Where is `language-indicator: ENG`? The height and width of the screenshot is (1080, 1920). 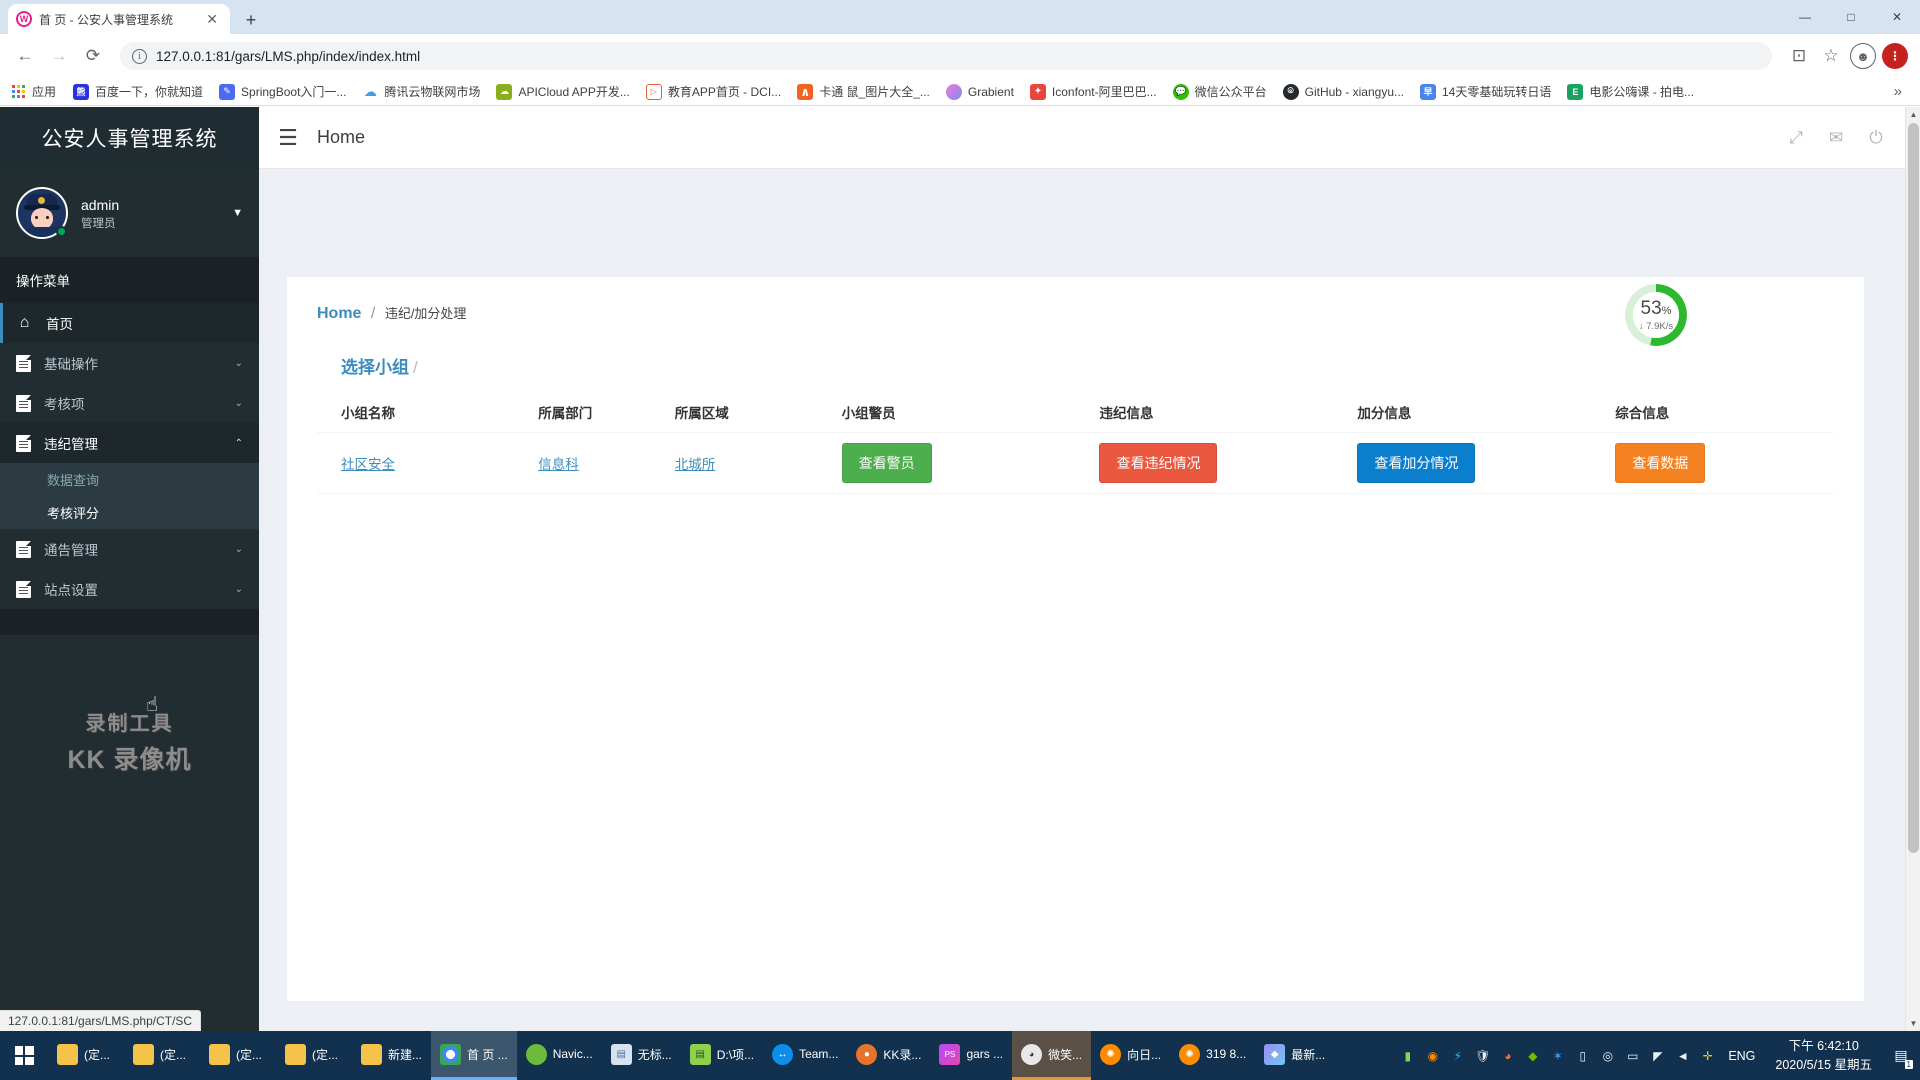 language-indicator: ENG is located at coordinates (1741, 1056).